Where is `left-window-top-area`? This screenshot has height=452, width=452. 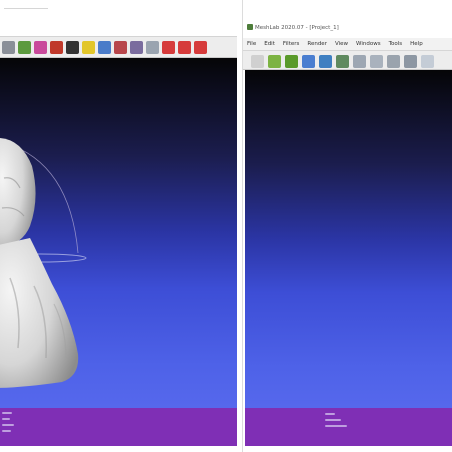
left-window-top-area is located at coordinates (118, 17).